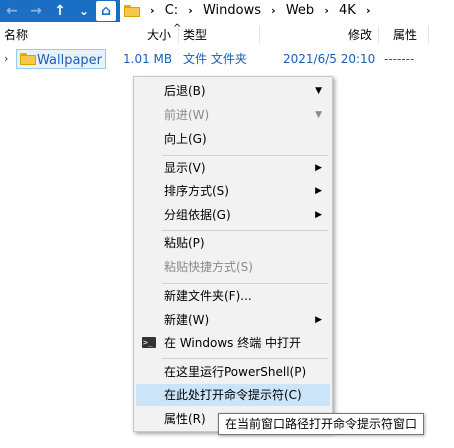  I want to click on menu-item-back: 后退(B) ▼, so click(233, 91).